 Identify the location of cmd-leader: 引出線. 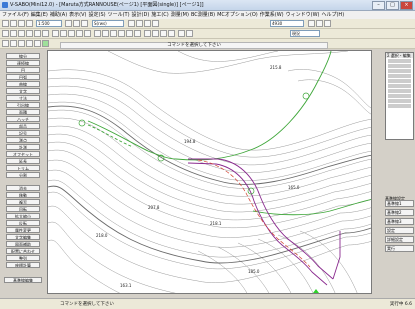
(23, 105).